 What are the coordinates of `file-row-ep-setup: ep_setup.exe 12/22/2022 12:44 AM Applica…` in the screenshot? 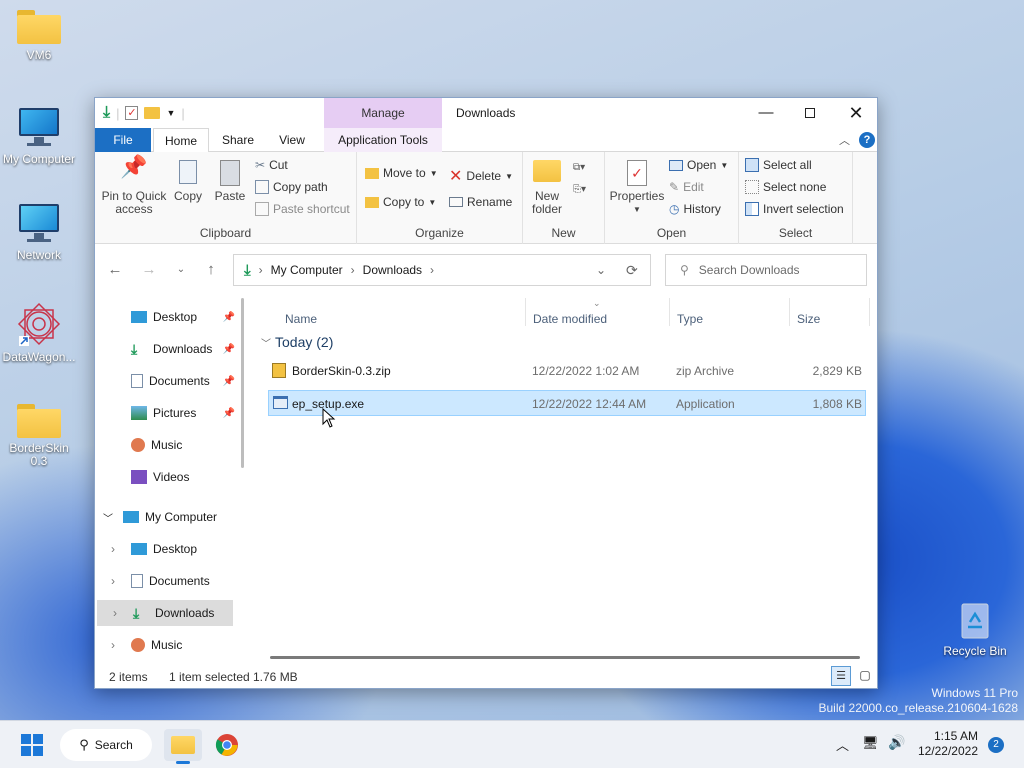 It's located at (567, 403).